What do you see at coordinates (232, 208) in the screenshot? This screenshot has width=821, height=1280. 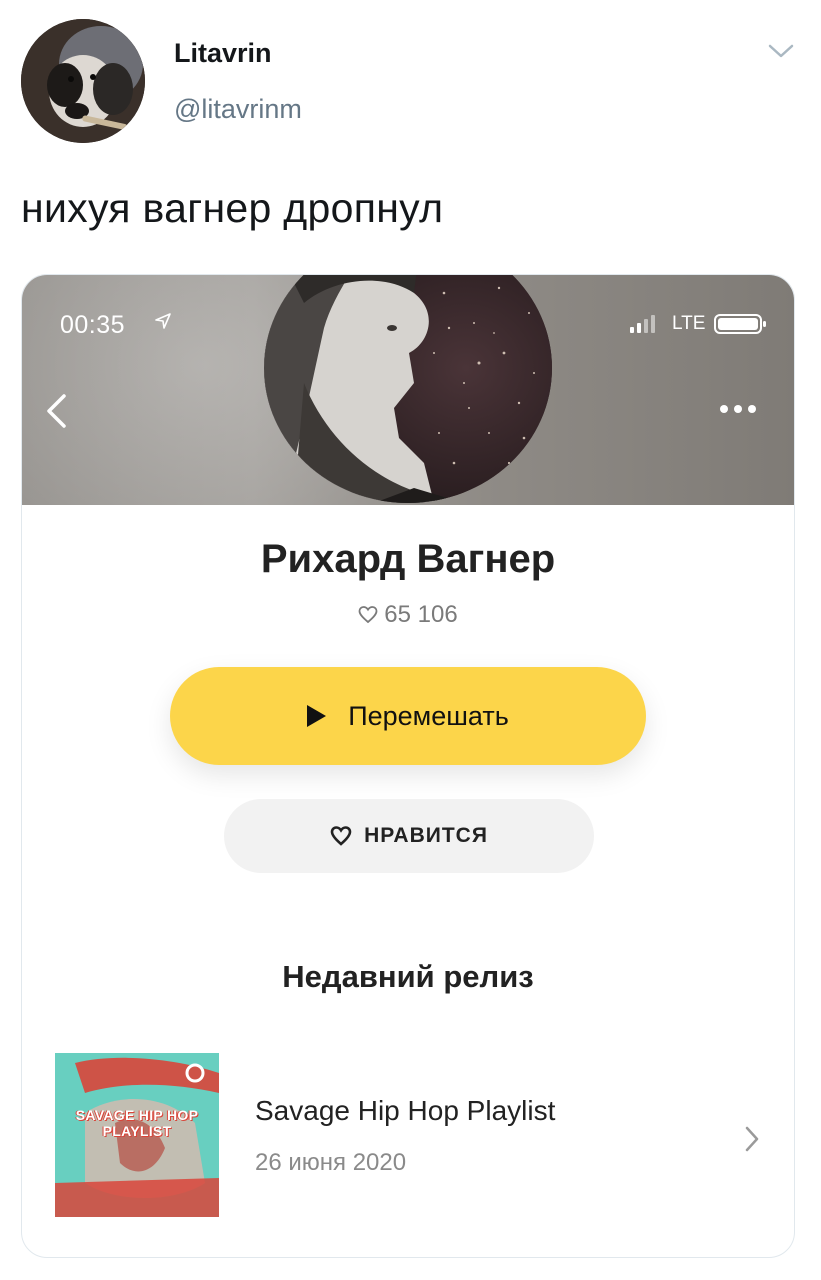 I see `tweet-text: нихуя вагнер дропнул` at bounding box center [232, 208].